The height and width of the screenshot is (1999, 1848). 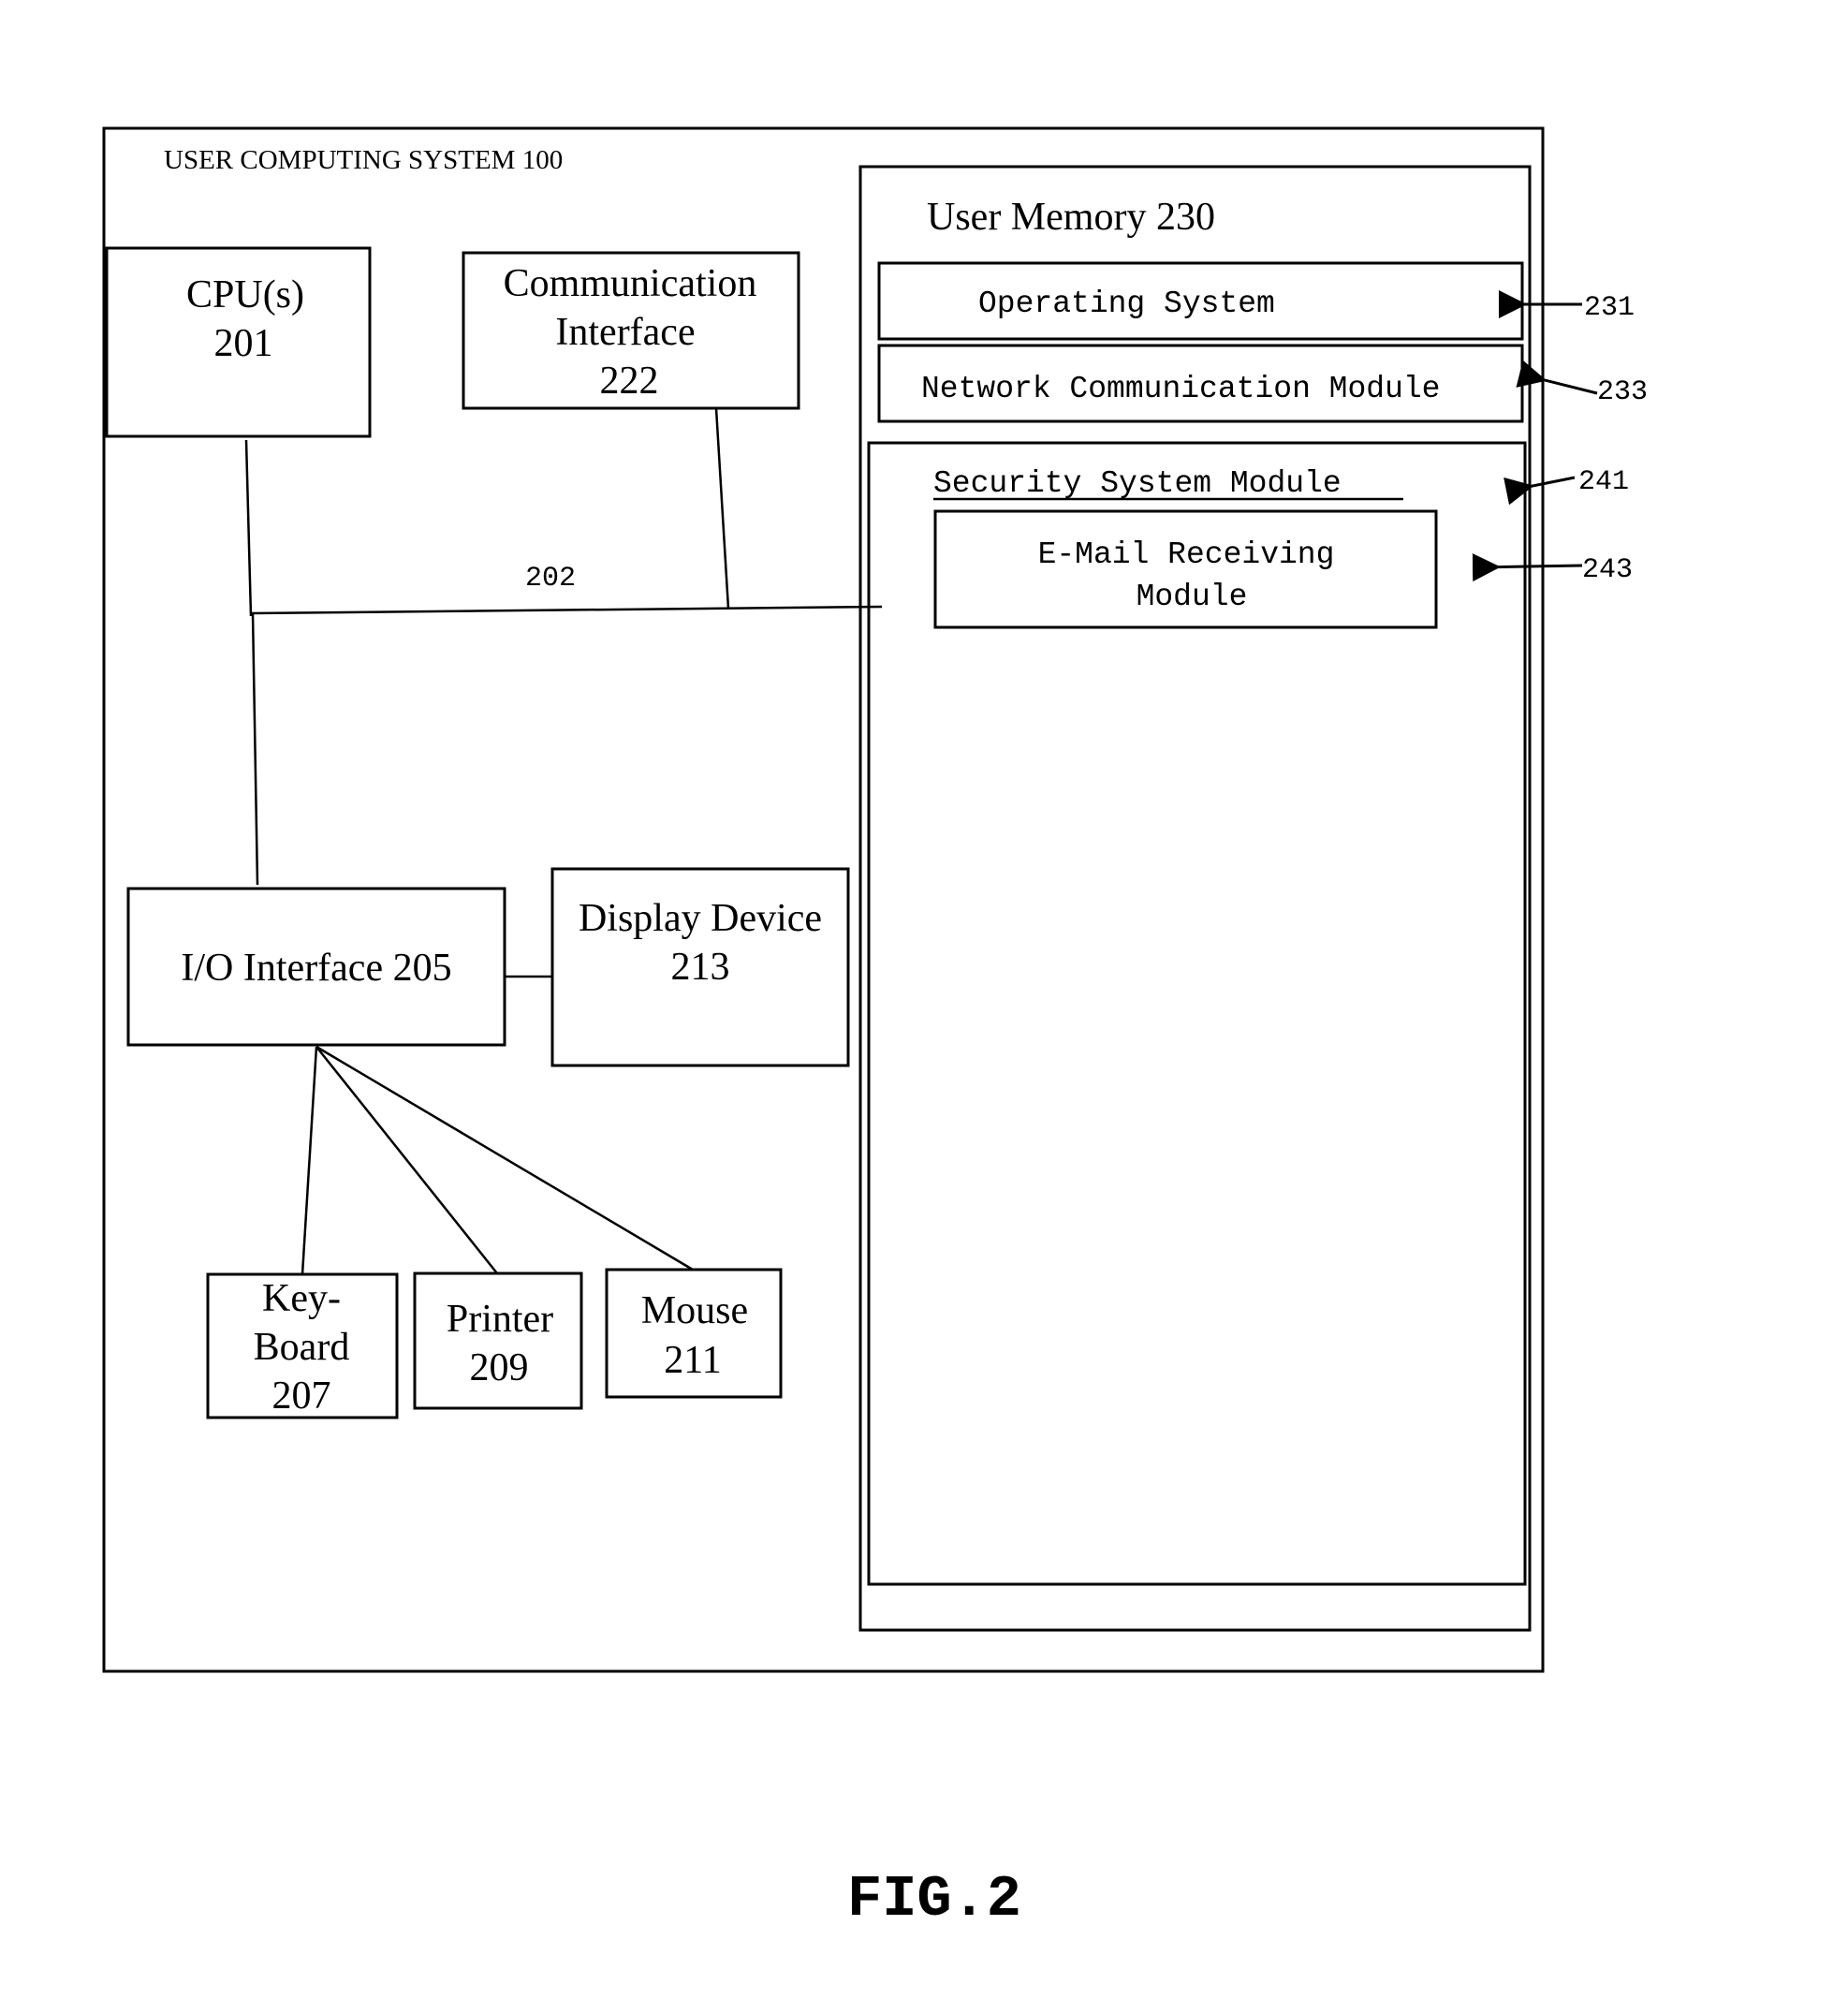 I want to click on network-communication-module-label: Network Communication Module, so click(x=1181, y=389).